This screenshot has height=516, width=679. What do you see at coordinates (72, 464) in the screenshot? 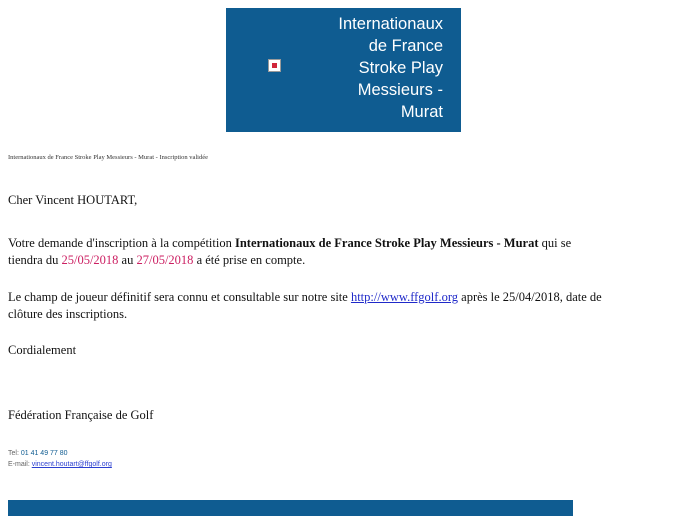
I see `email-link: vincent.houtart@ffgolf.org` at bounding box center [72, 464].